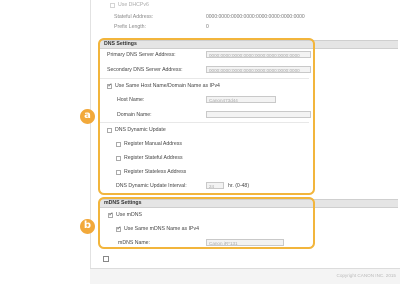  What do you see at coordinates (245, 276) in the screenshot?
I see `footer-bar: Copyright CANON INC. 2015` at bounding box center [245, 276].